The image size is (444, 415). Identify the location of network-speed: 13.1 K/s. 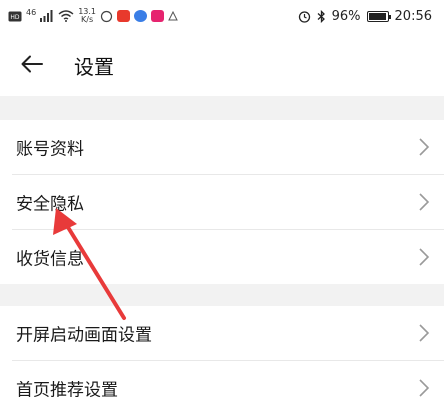
(87, 16).